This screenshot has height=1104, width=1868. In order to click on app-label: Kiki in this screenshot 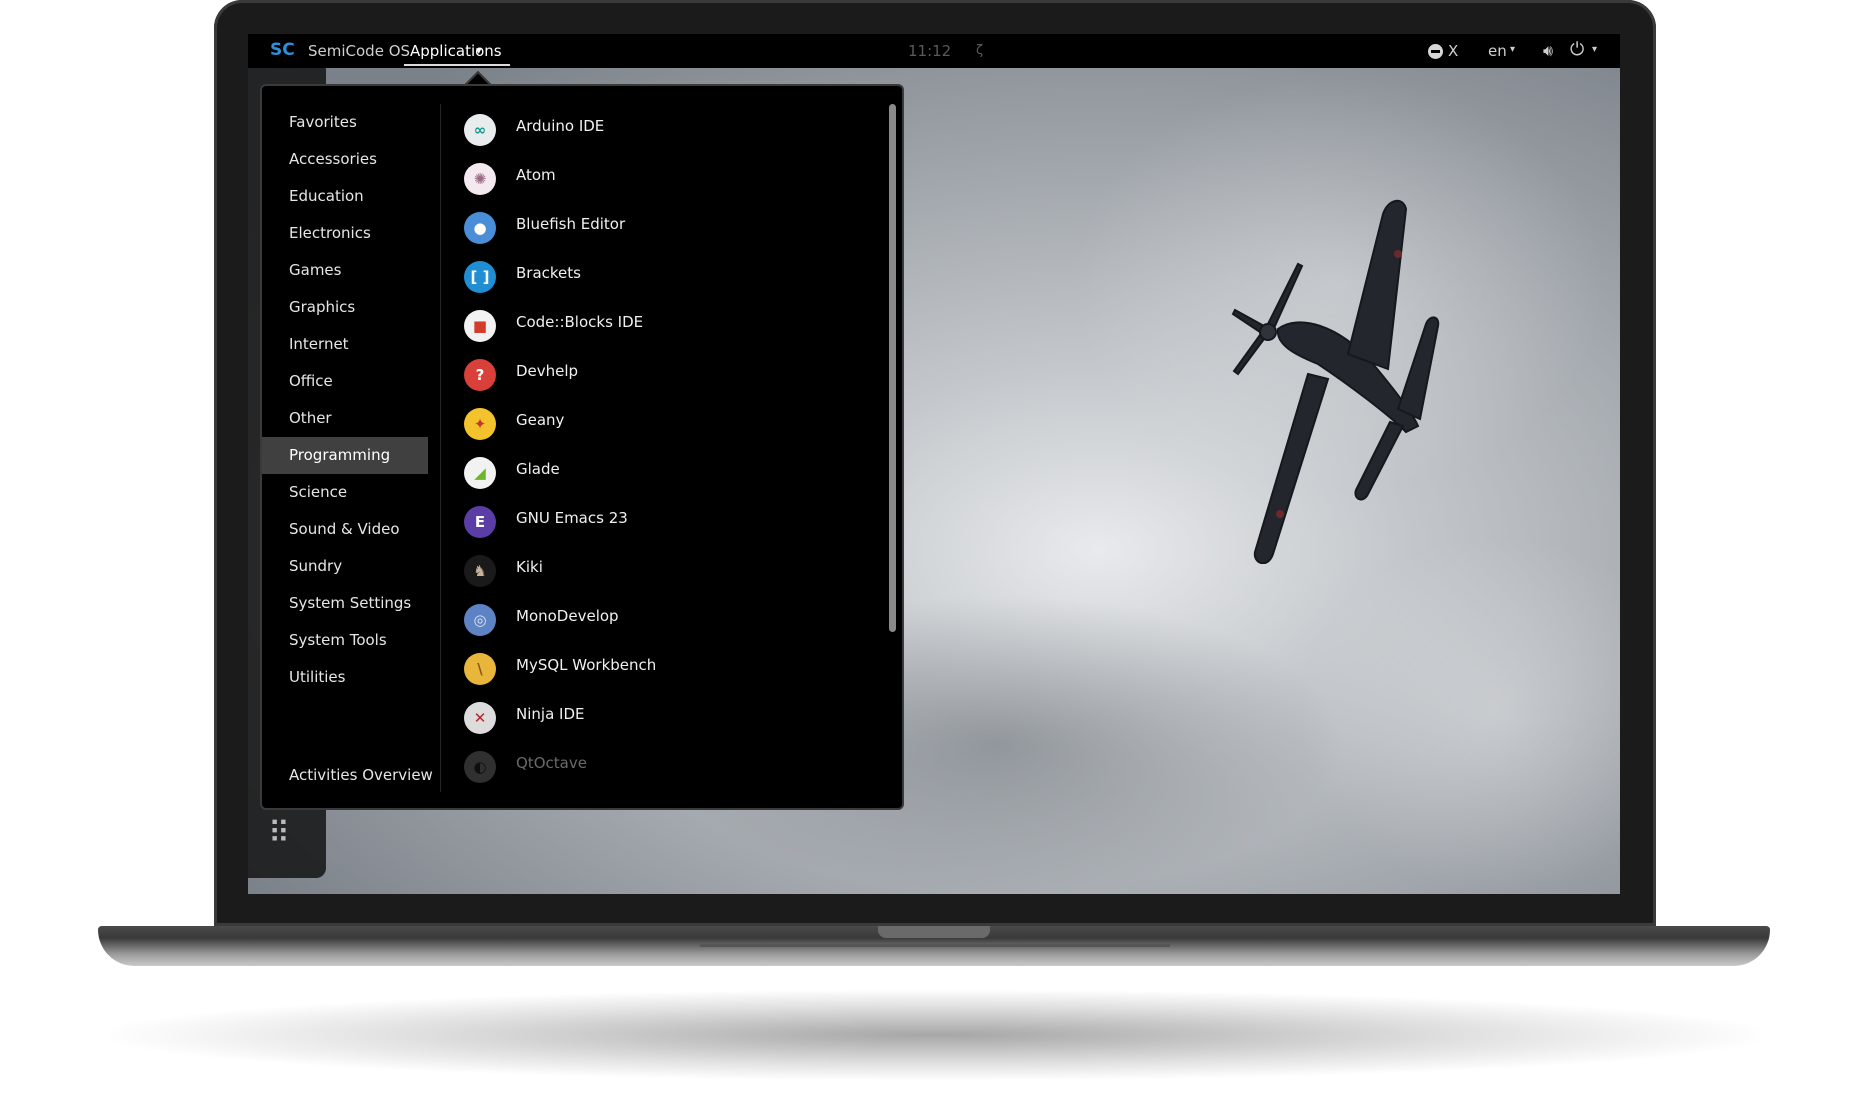, I will do `click(529, 567)`.